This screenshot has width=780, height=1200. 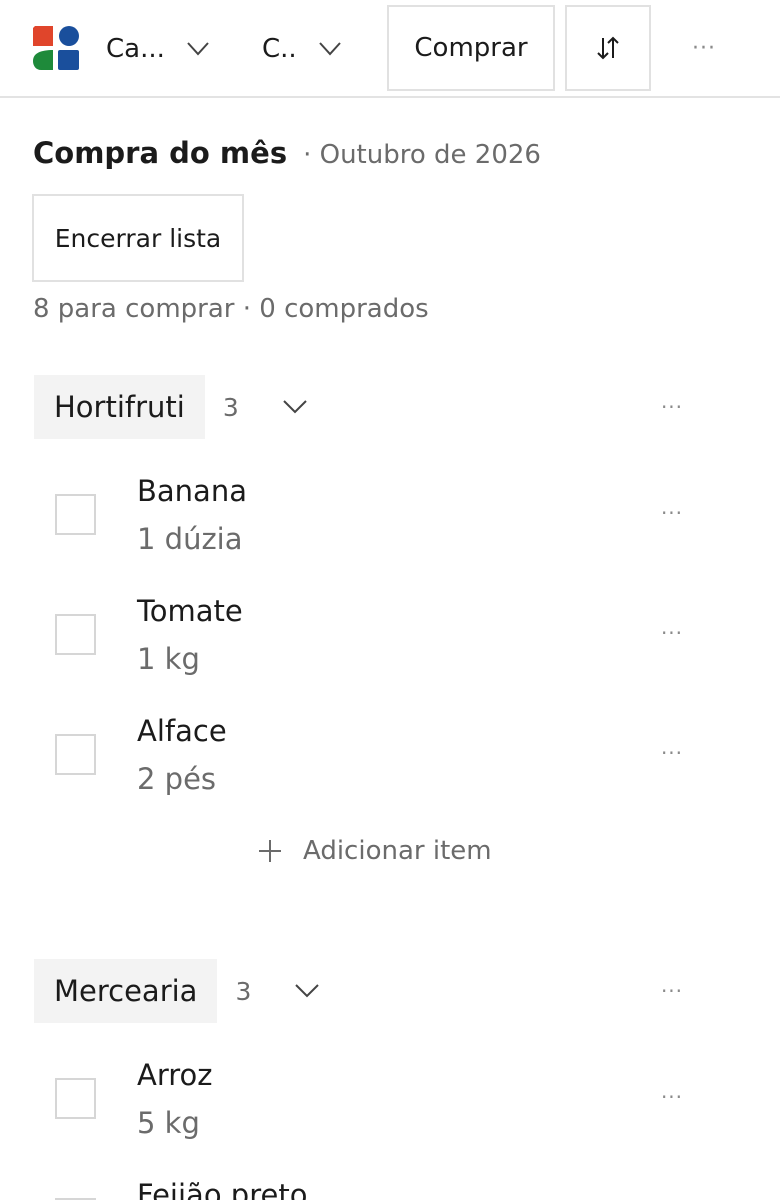 What do you see at coordinates (390, 1104) in the screenshot?
I see `list-item: Arroz 5 kg ···` at bounding box center [390, 1104].